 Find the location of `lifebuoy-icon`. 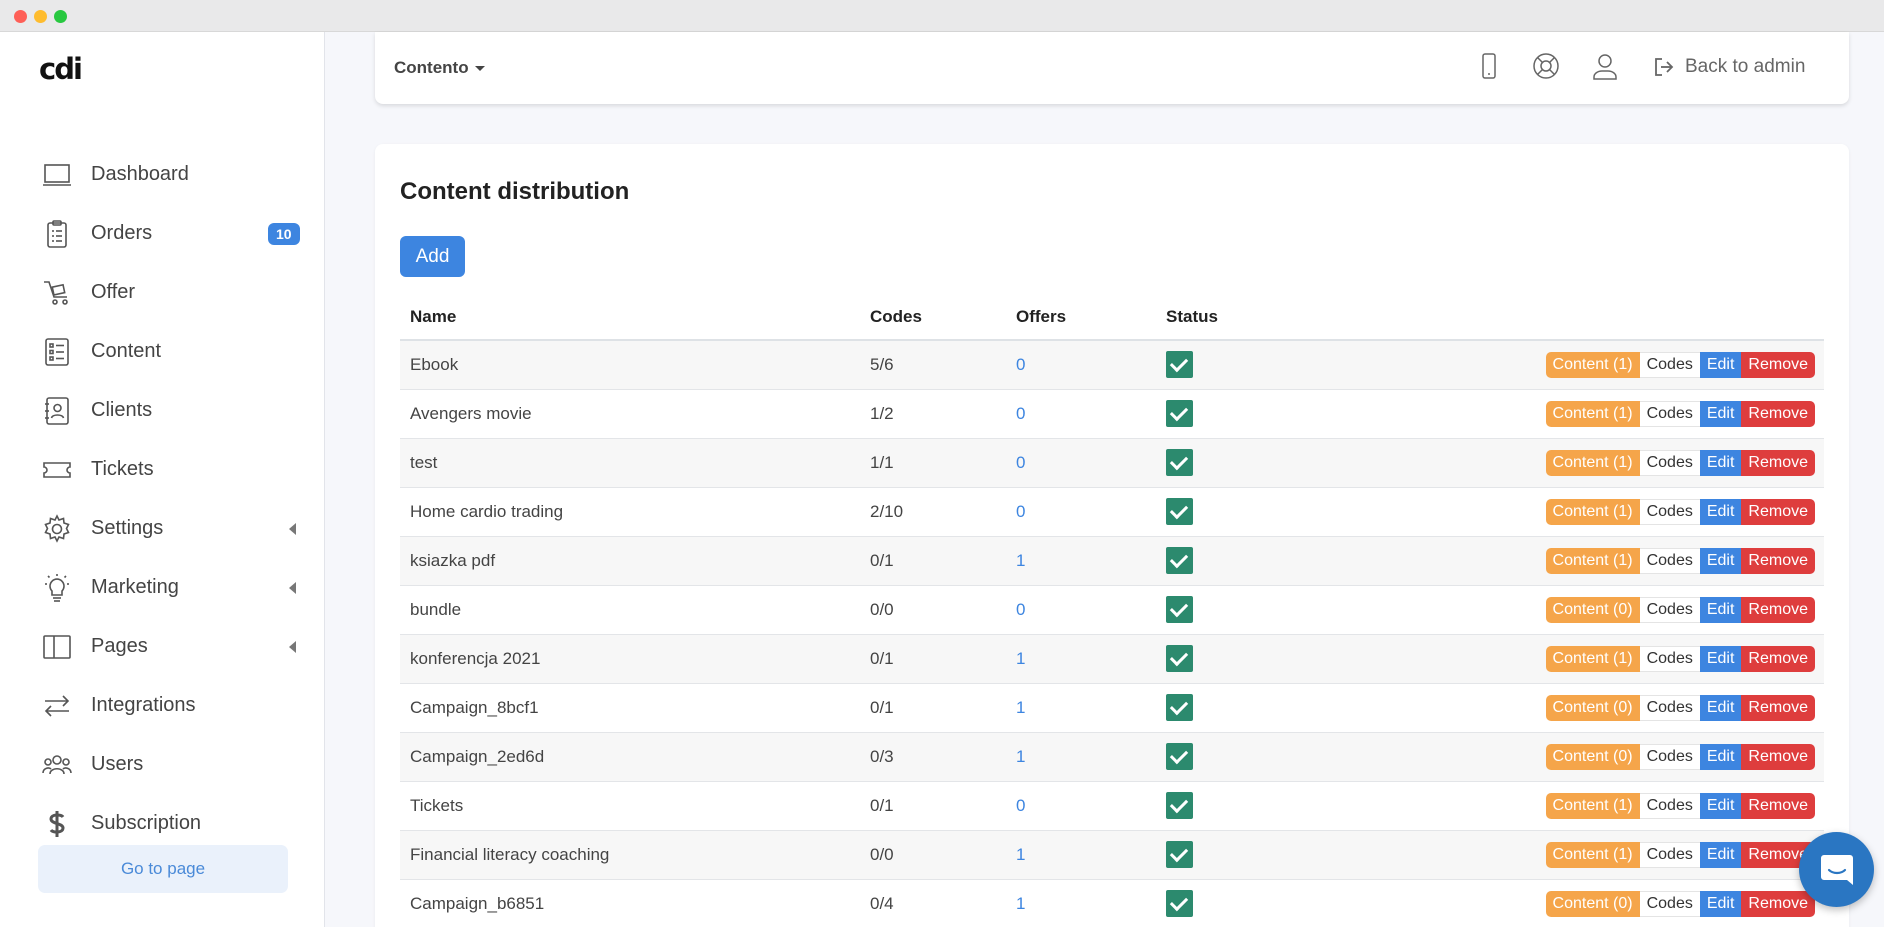

lifebuoy-icon is located at coordinates (1546, 66).